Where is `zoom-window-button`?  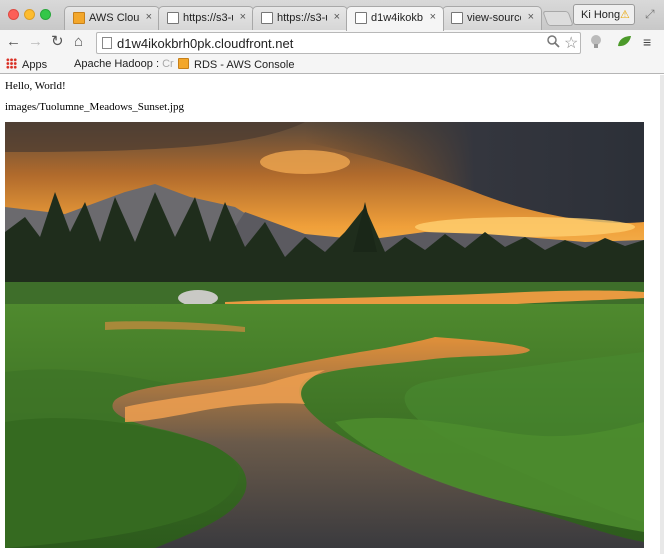 zoom-window-button is located at coordinates (45, 14).